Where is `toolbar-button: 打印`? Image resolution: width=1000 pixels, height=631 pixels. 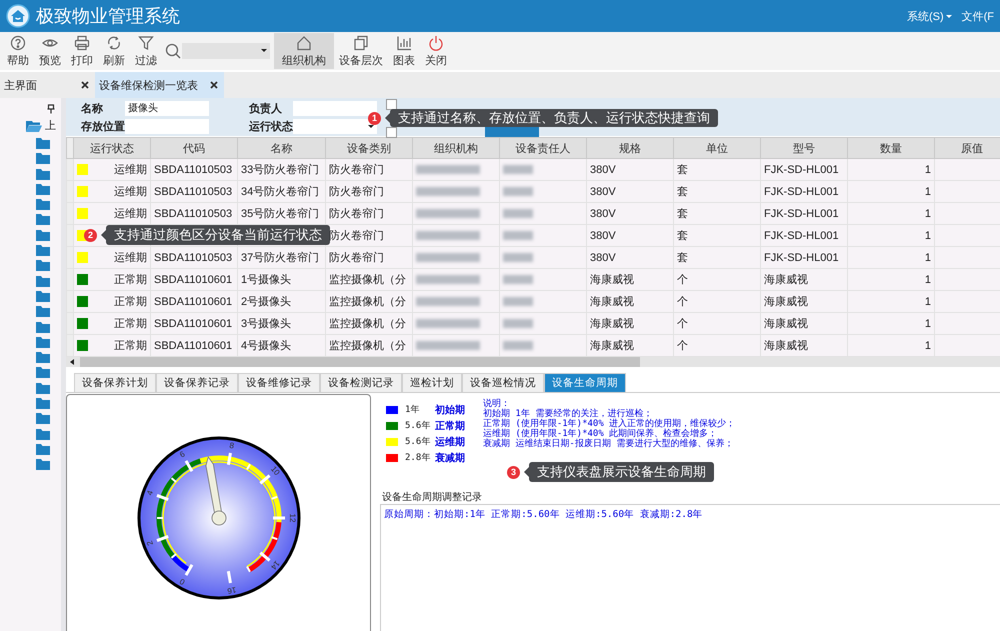
toolbar-button: 打印 is located at coordinates (82, 51).